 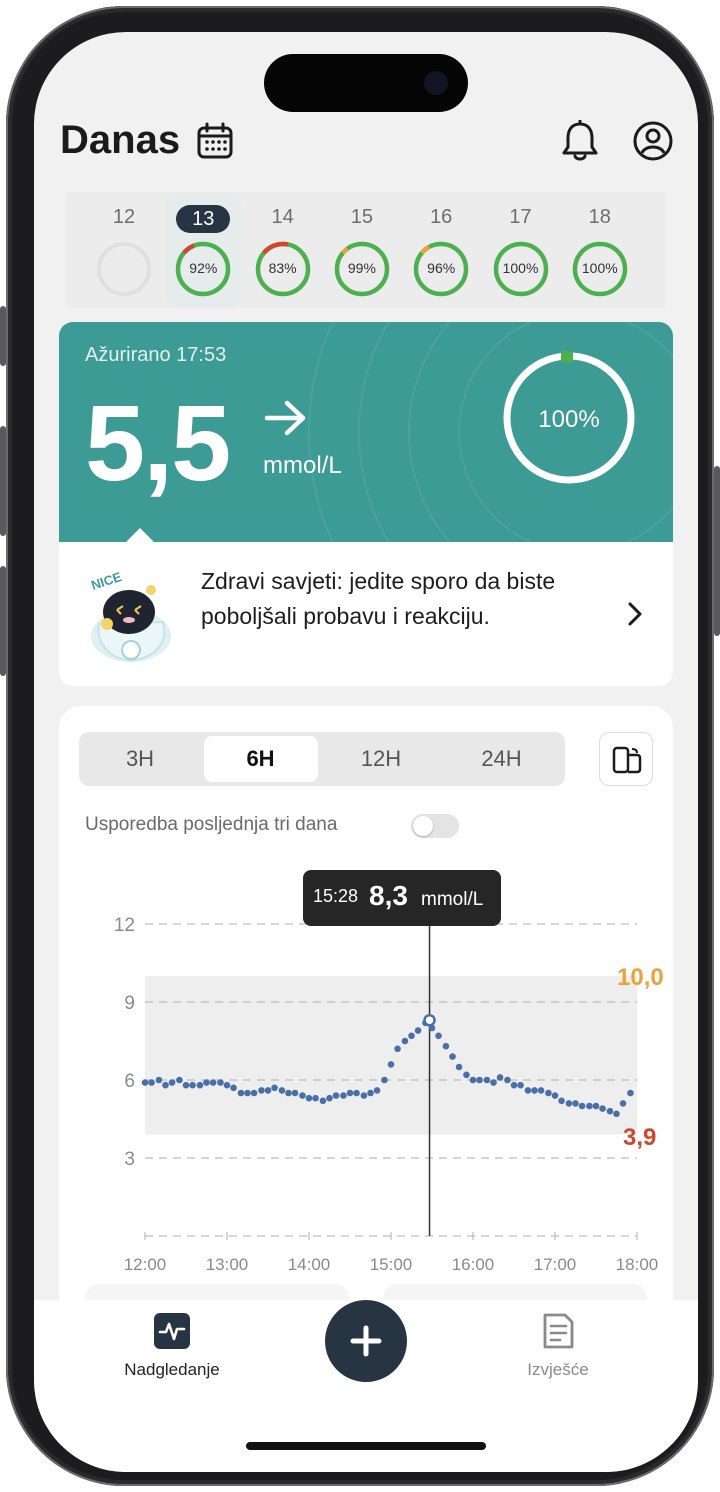 I want to click on date-item-12: 12, so click(x=124, y=250).